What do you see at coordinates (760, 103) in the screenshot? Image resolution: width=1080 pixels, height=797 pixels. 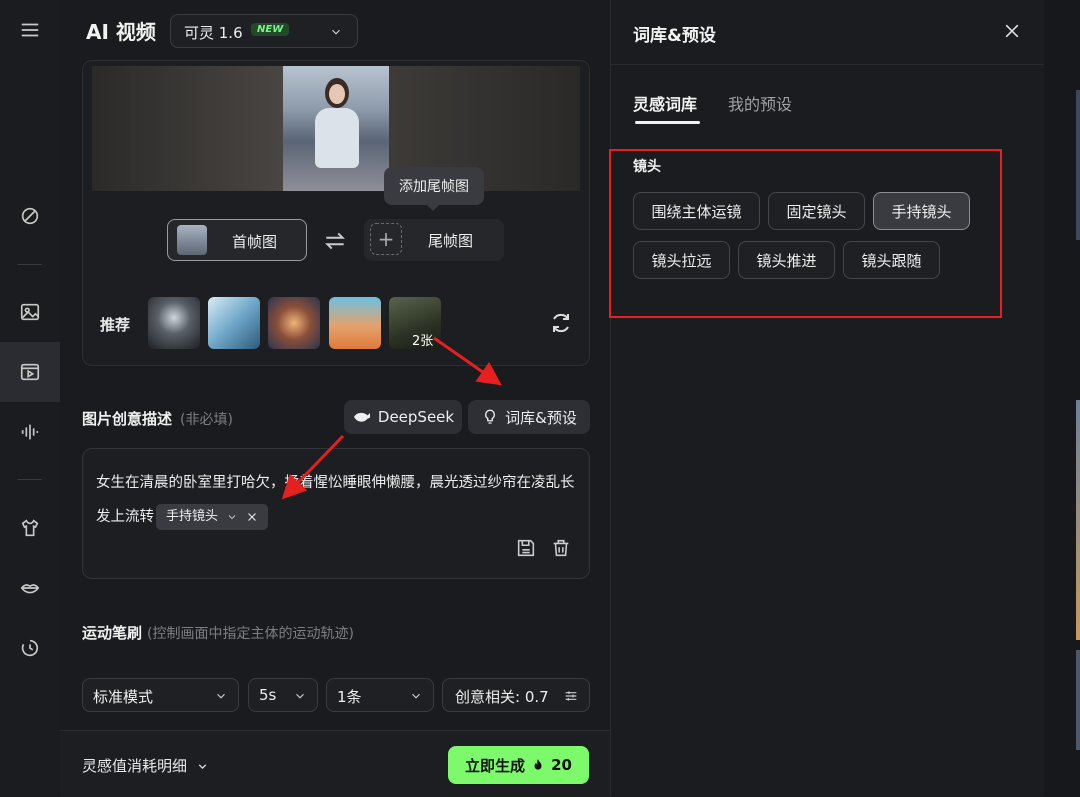 I see `tab-my-presets: 我的预设` at bounding box center [760, 103].